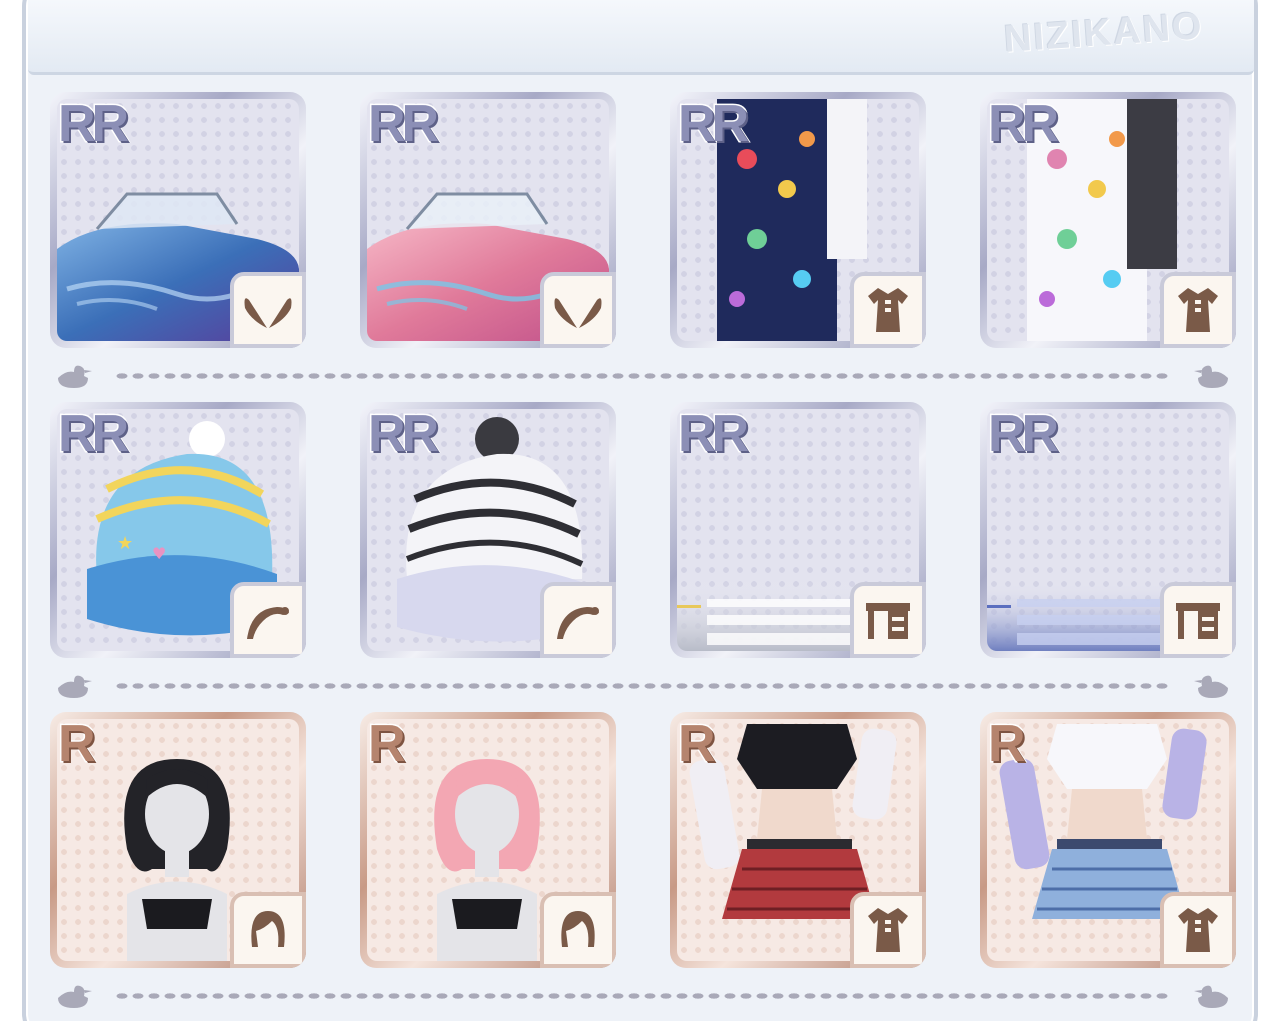  What do you see at coordinates (178, 840) in the screenshot?
I see `item-card-black-hair: R` at bounding box center [178, 840].